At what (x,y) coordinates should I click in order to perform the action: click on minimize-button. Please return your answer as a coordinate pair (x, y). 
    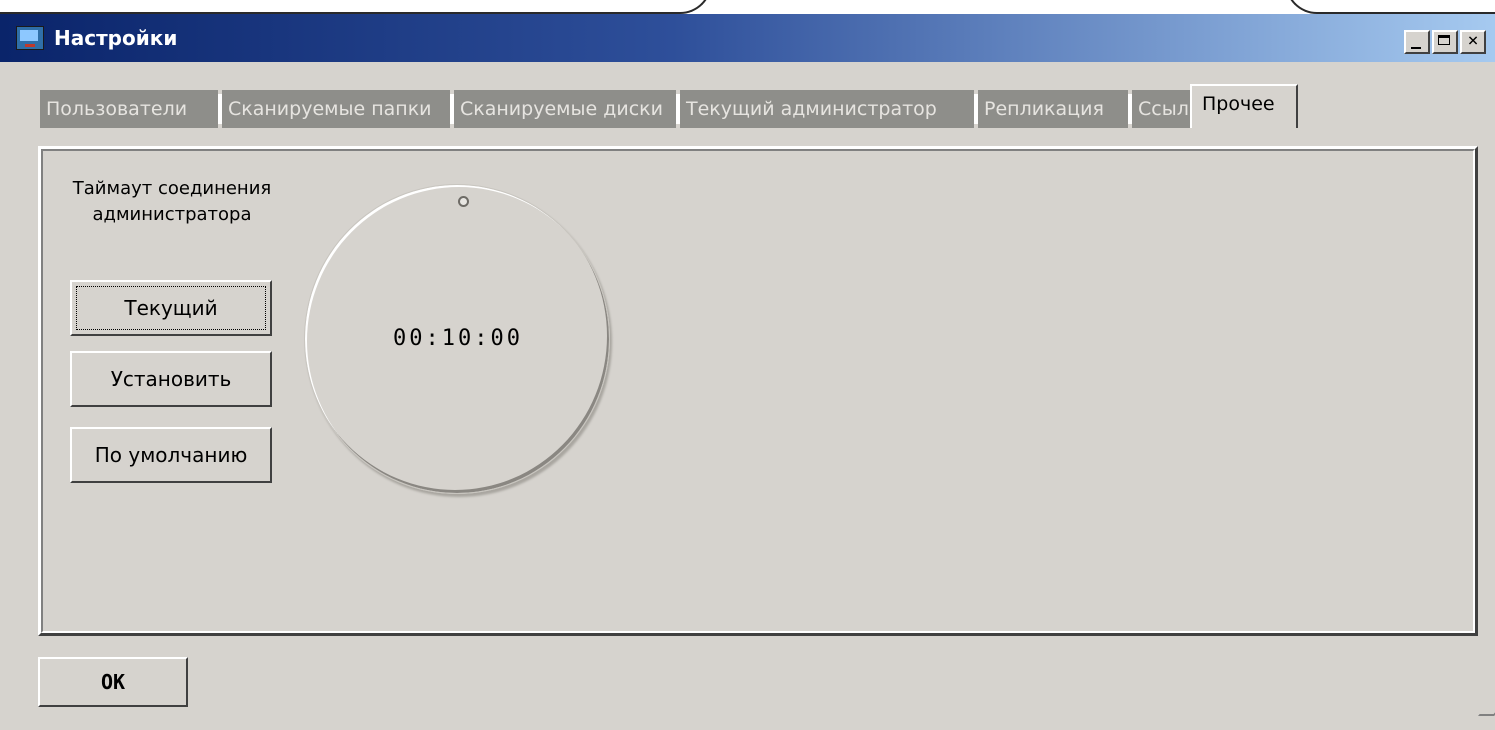
    Looking at the image, I should click on (1417, 42).